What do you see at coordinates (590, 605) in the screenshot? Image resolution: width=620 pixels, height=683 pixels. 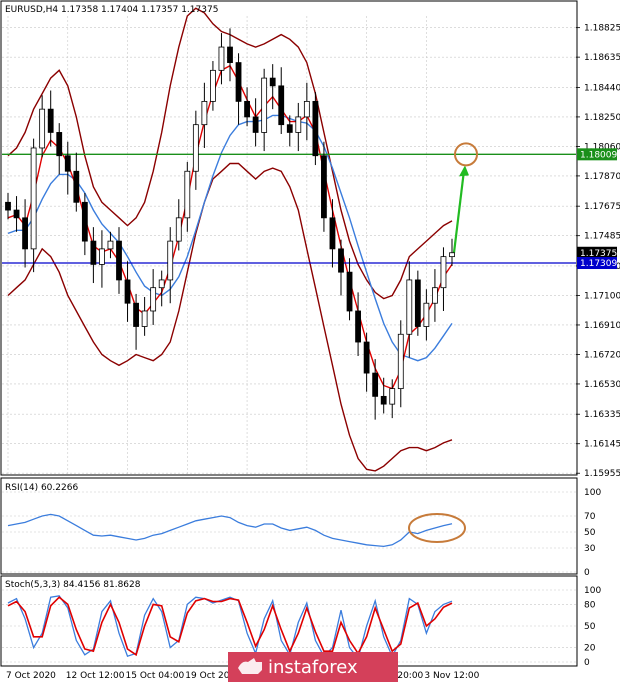 I see `stoch-tick-label: 80` at bounding box center [590, 605].